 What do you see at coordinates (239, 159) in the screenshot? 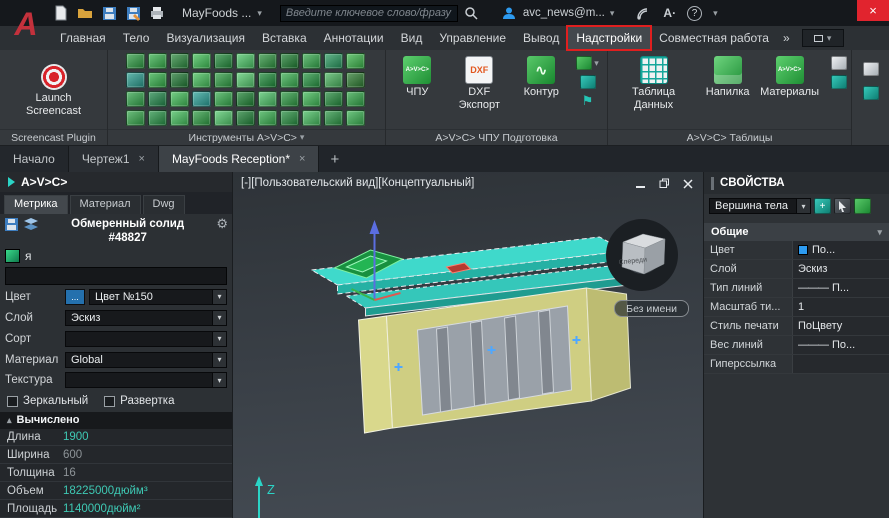
I see `doc-tab-mayfoods: MayFoods Reception* ×` at bounding box center [239, 159].